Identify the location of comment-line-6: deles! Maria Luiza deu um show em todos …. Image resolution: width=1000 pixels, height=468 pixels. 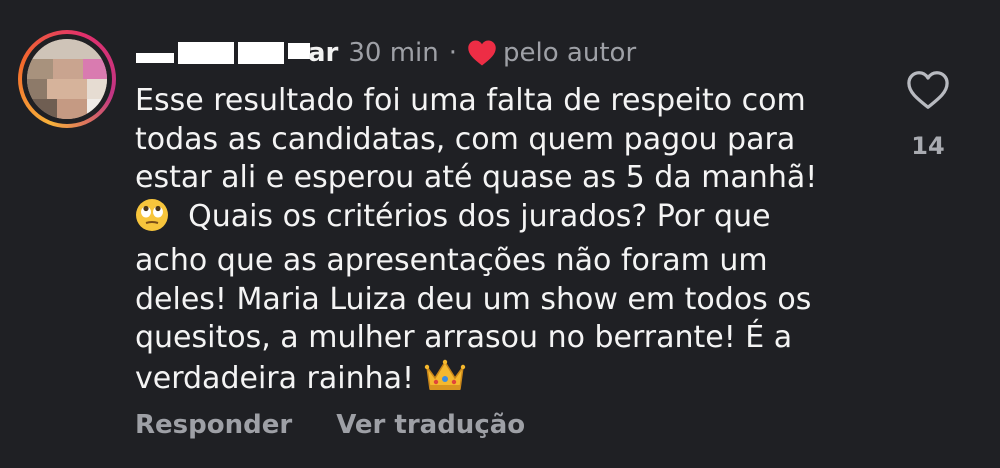
(473, 299).